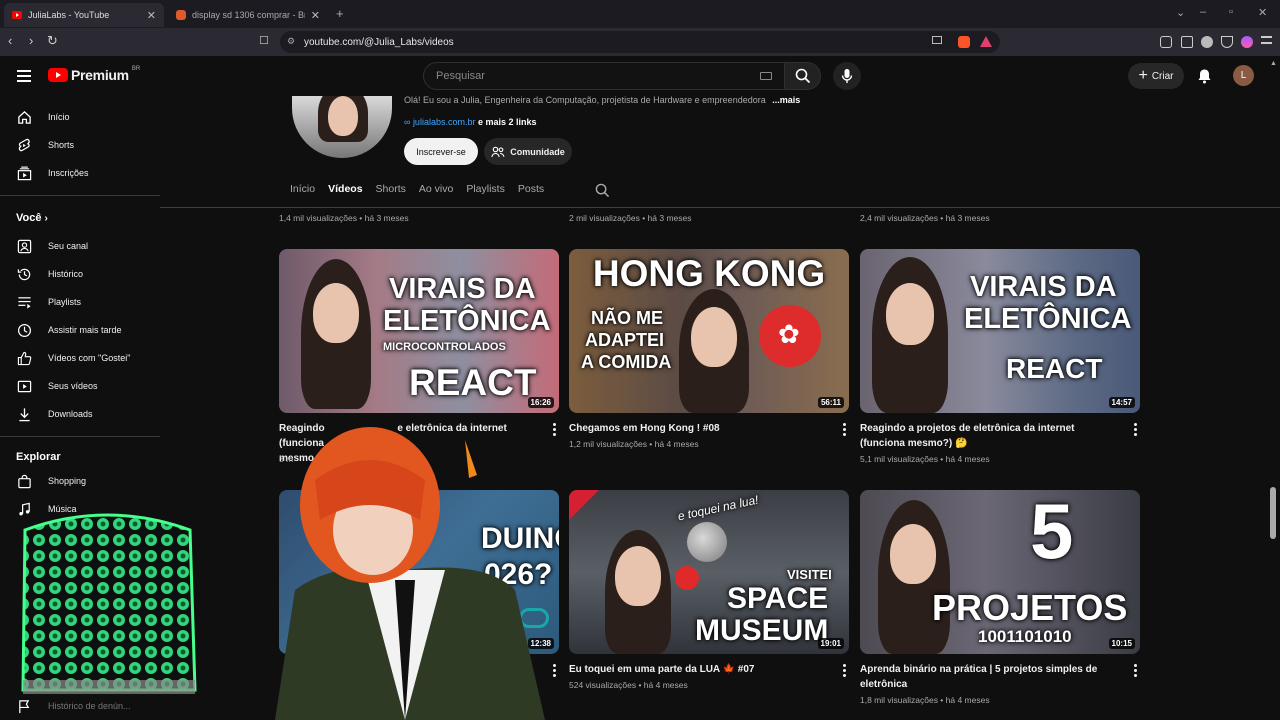  What do you see at coordinates (181, 15) in the screenshot?
I see `brave-favicon-icon` at bounding box center [181, 15].